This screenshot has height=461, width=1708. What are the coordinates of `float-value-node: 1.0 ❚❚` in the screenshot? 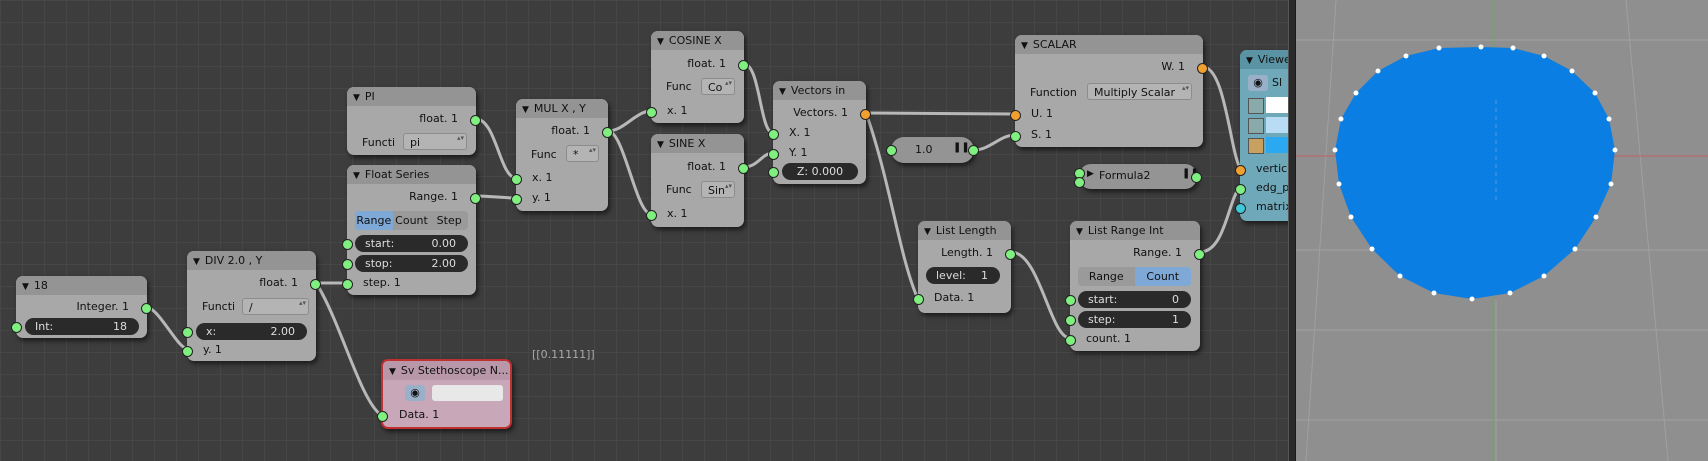 It's located at (932, 150).